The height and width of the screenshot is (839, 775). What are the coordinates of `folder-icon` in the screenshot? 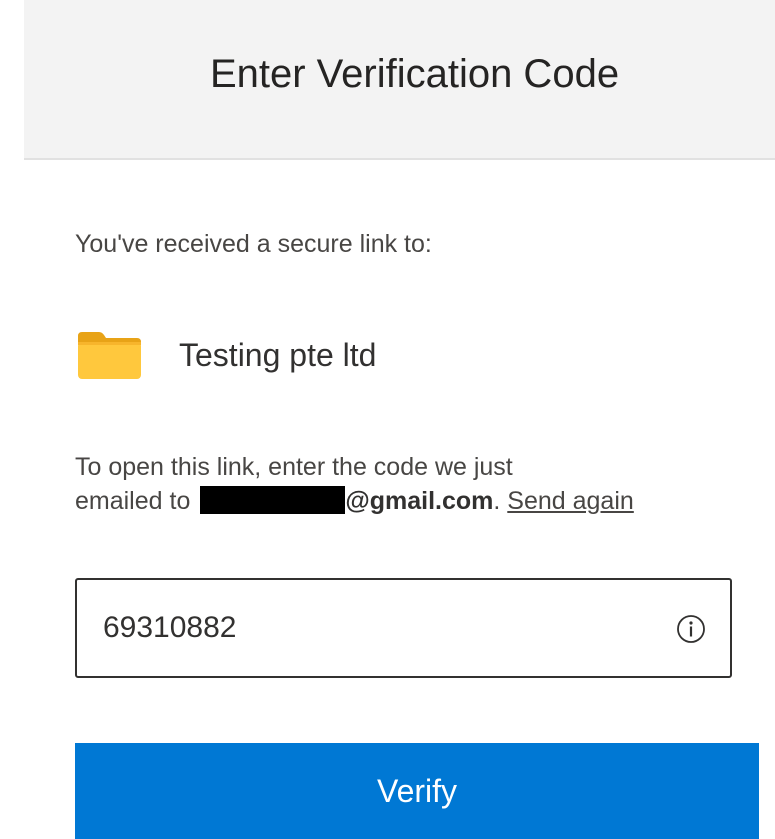 It's located at (109, 355).